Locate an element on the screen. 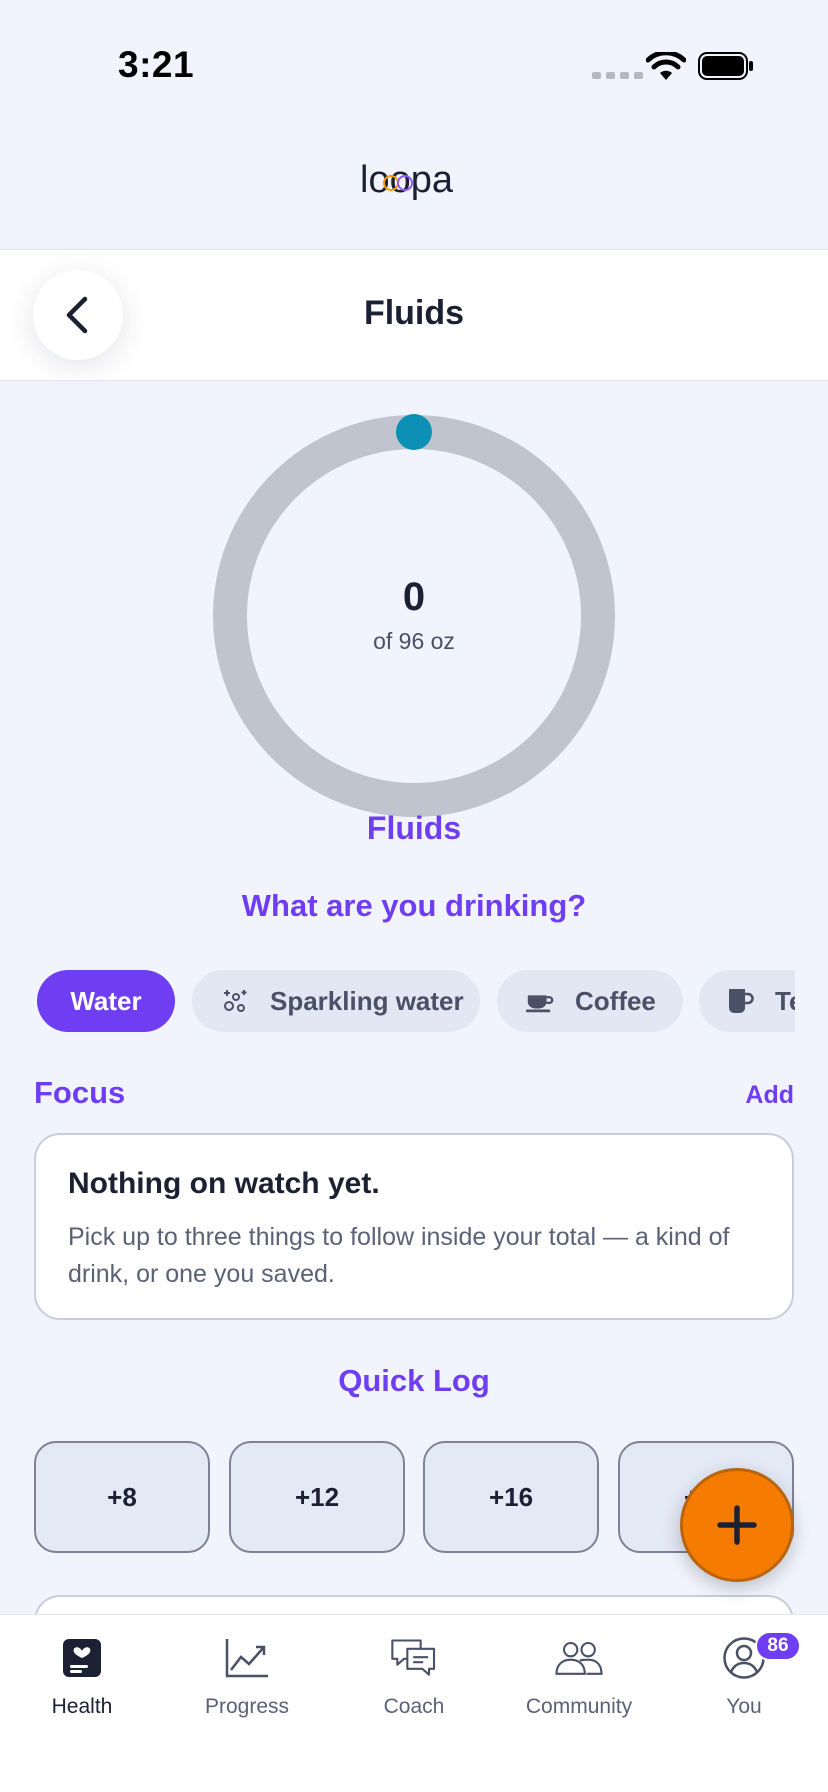 This screenshot has width=828, height=1792. logo-text: loopa is located at coordinates (407, 180).